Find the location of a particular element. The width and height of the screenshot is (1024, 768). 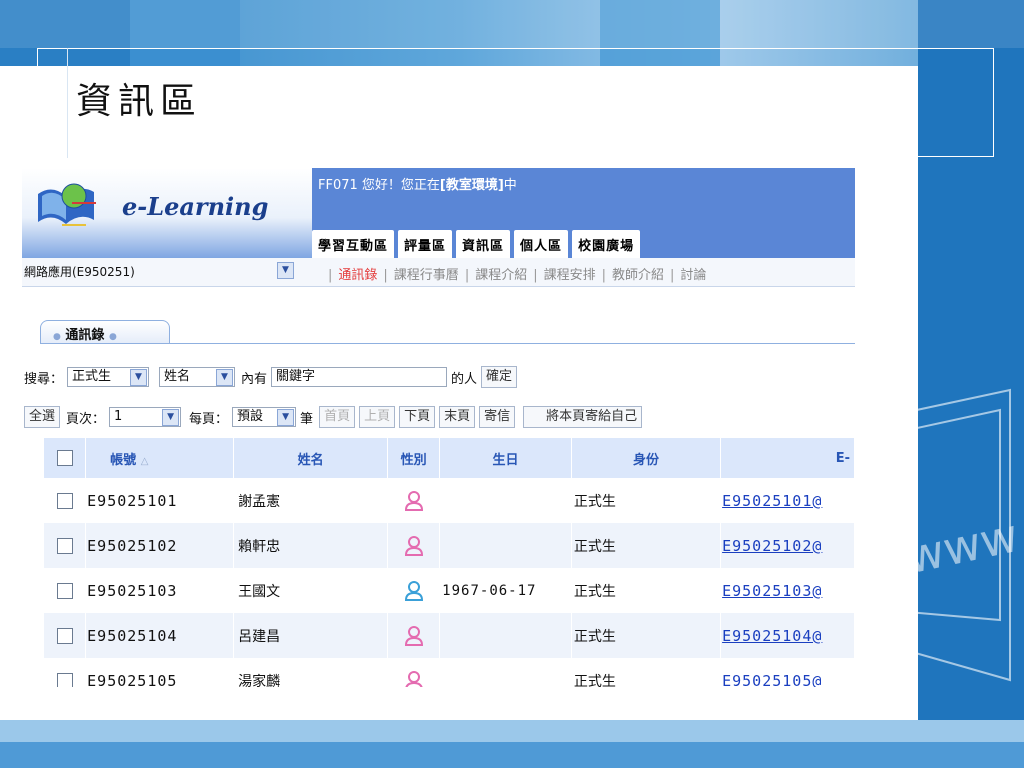

greeting-text: FF071 您好！您正在[教室環境]中 is located at coordinates (417, 183).